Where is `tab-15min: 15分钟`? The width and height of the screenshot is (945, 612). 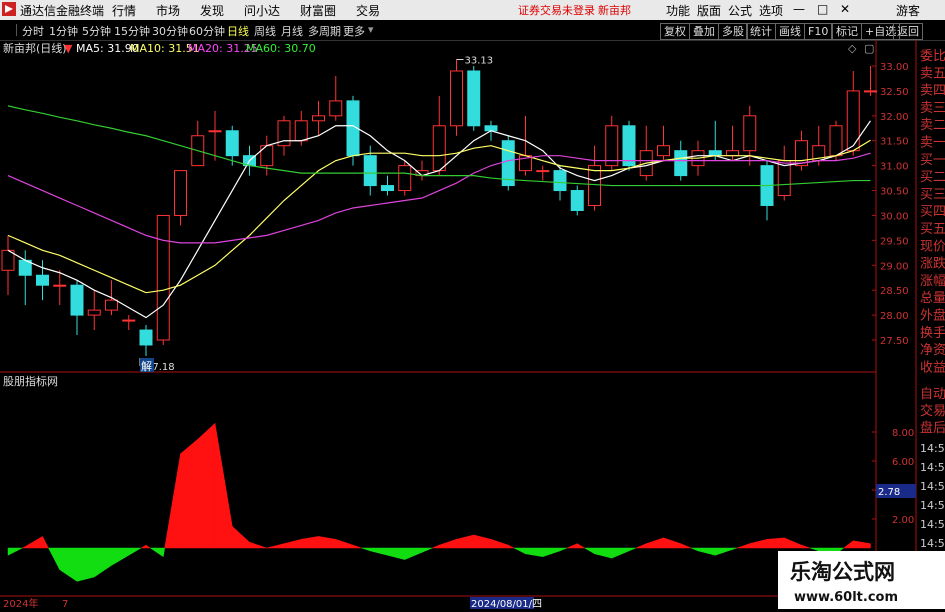 tab-15min: 15分钟 is located at coordinates (132, 31).